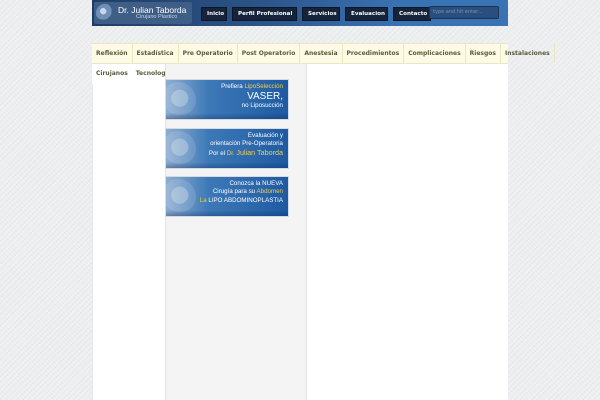 This screenshot has height=400, width=600. Describe the element at coordinates (112, 74) in the screenshot. I see `menu-item-cirujanos: Cirujanos` at that location.